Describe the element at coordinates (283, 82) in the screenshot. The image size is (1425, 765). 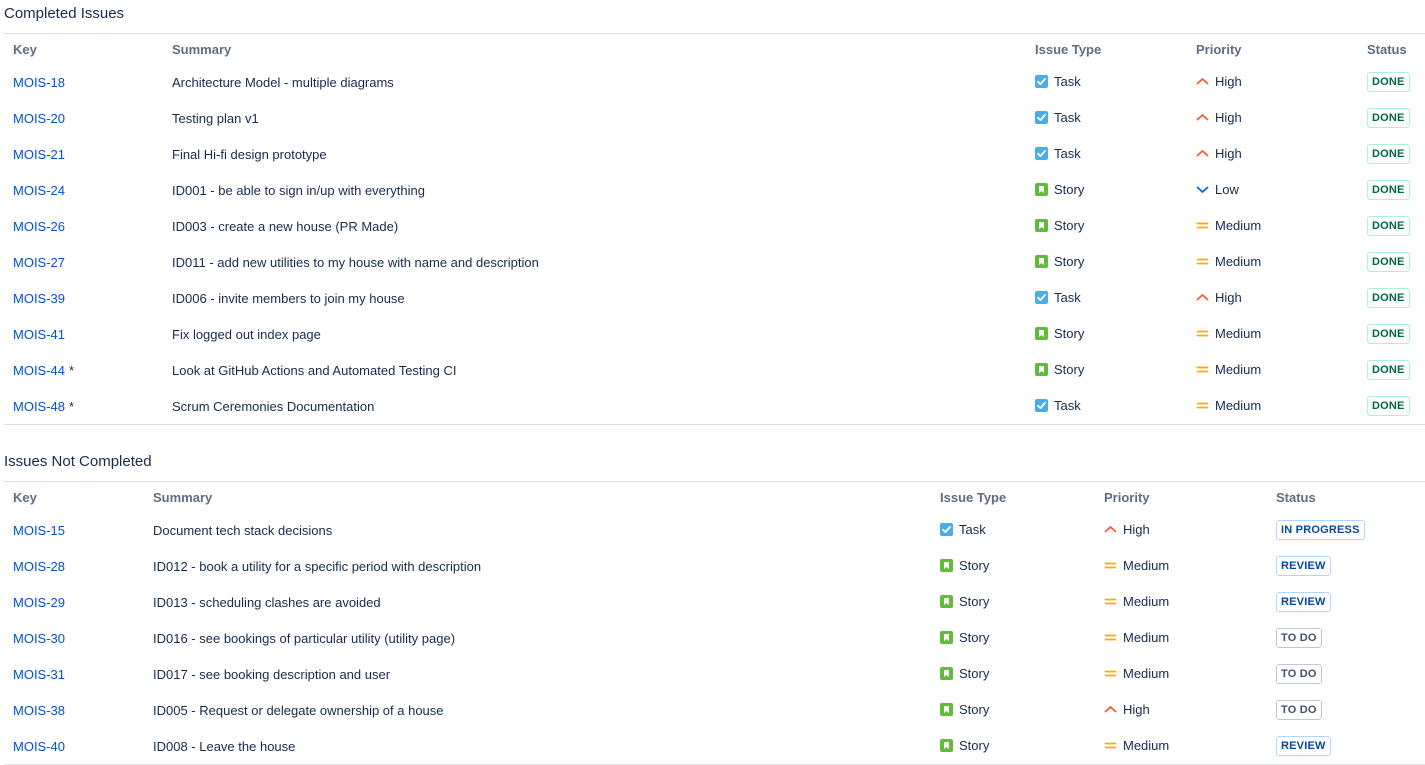
I see `issue-summary: Architecture Model - multiple diagrams` at that location.